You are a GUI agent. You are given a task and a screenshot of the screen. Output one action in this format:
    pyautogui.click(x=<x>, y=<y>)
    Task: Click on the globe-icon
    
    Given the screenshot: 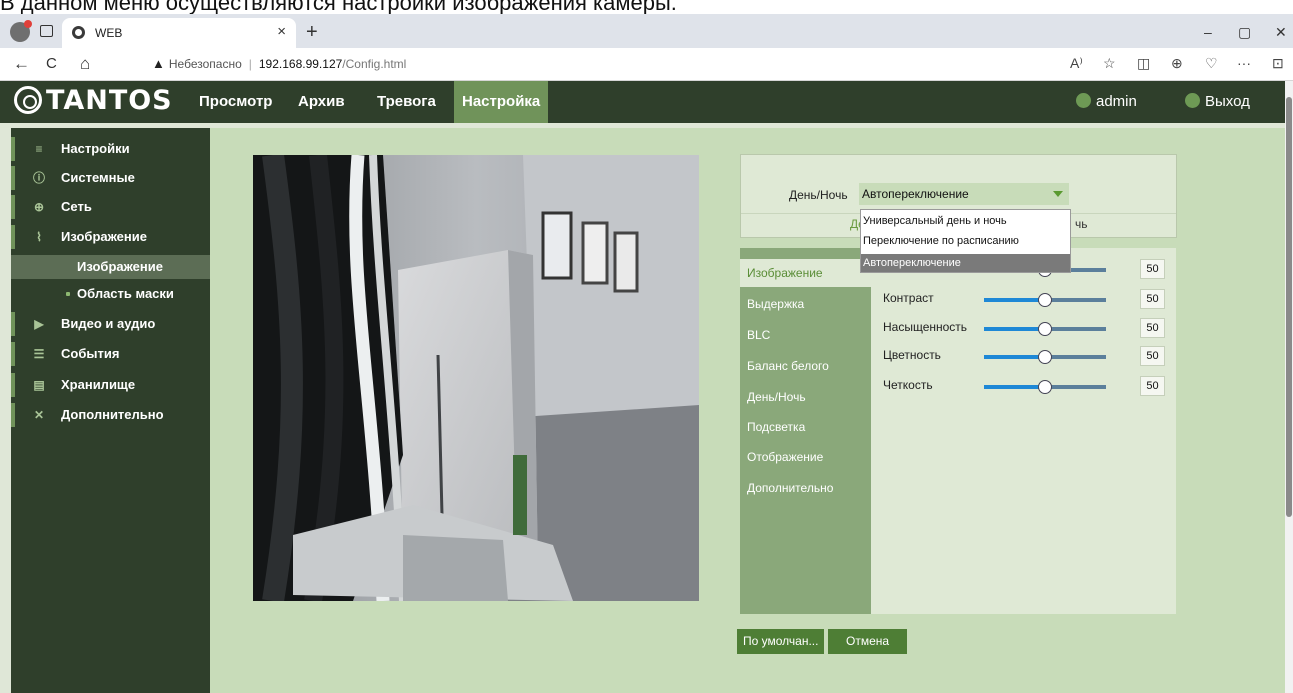 What is the action you would take?
    pyautogui.click(x=78, y=32)
    